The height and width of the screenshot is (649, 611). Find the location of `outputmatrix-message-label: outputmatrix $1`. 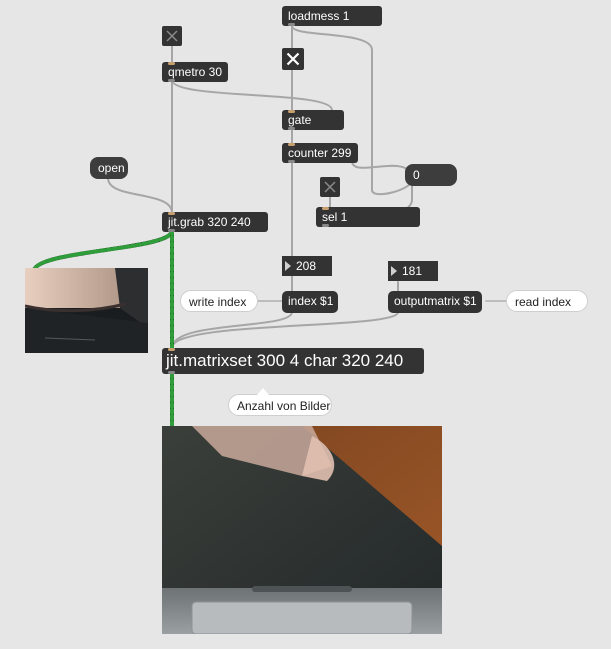

outputmatrix-message-label: outputmatrix $1 is located at coordinates (435, 301).